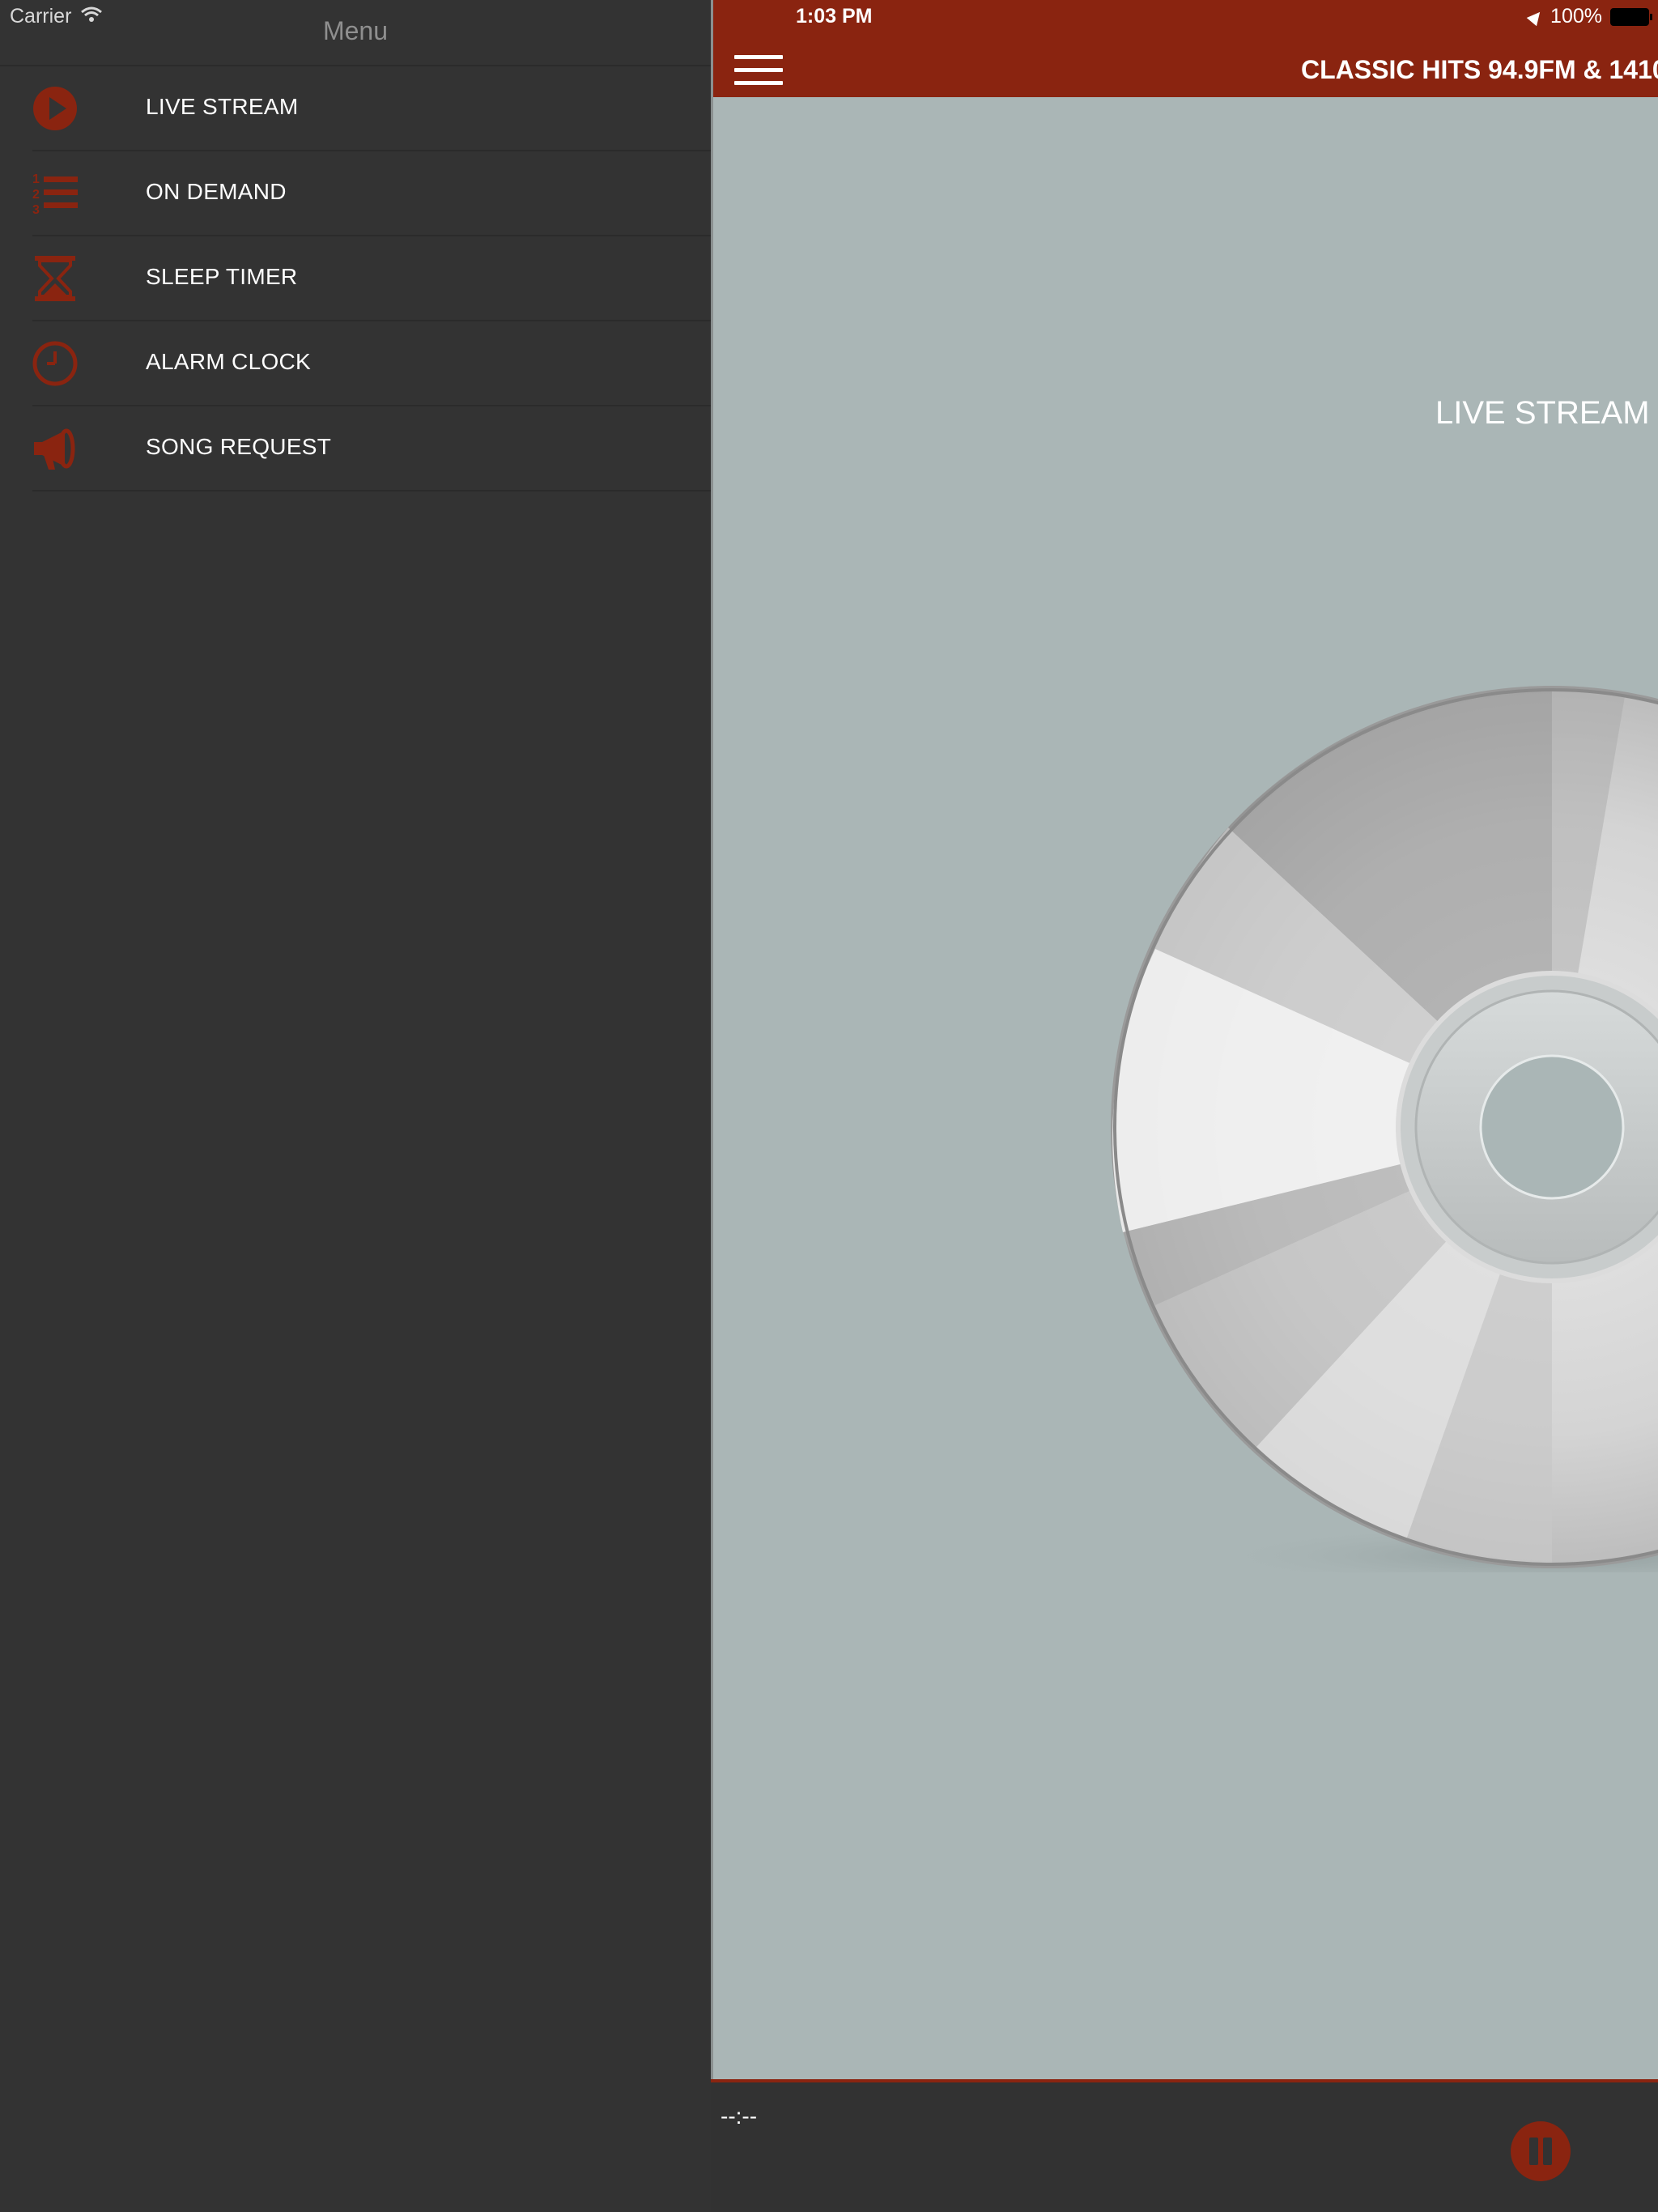  I want to click on status-right: 100%, so click(1589, 16).